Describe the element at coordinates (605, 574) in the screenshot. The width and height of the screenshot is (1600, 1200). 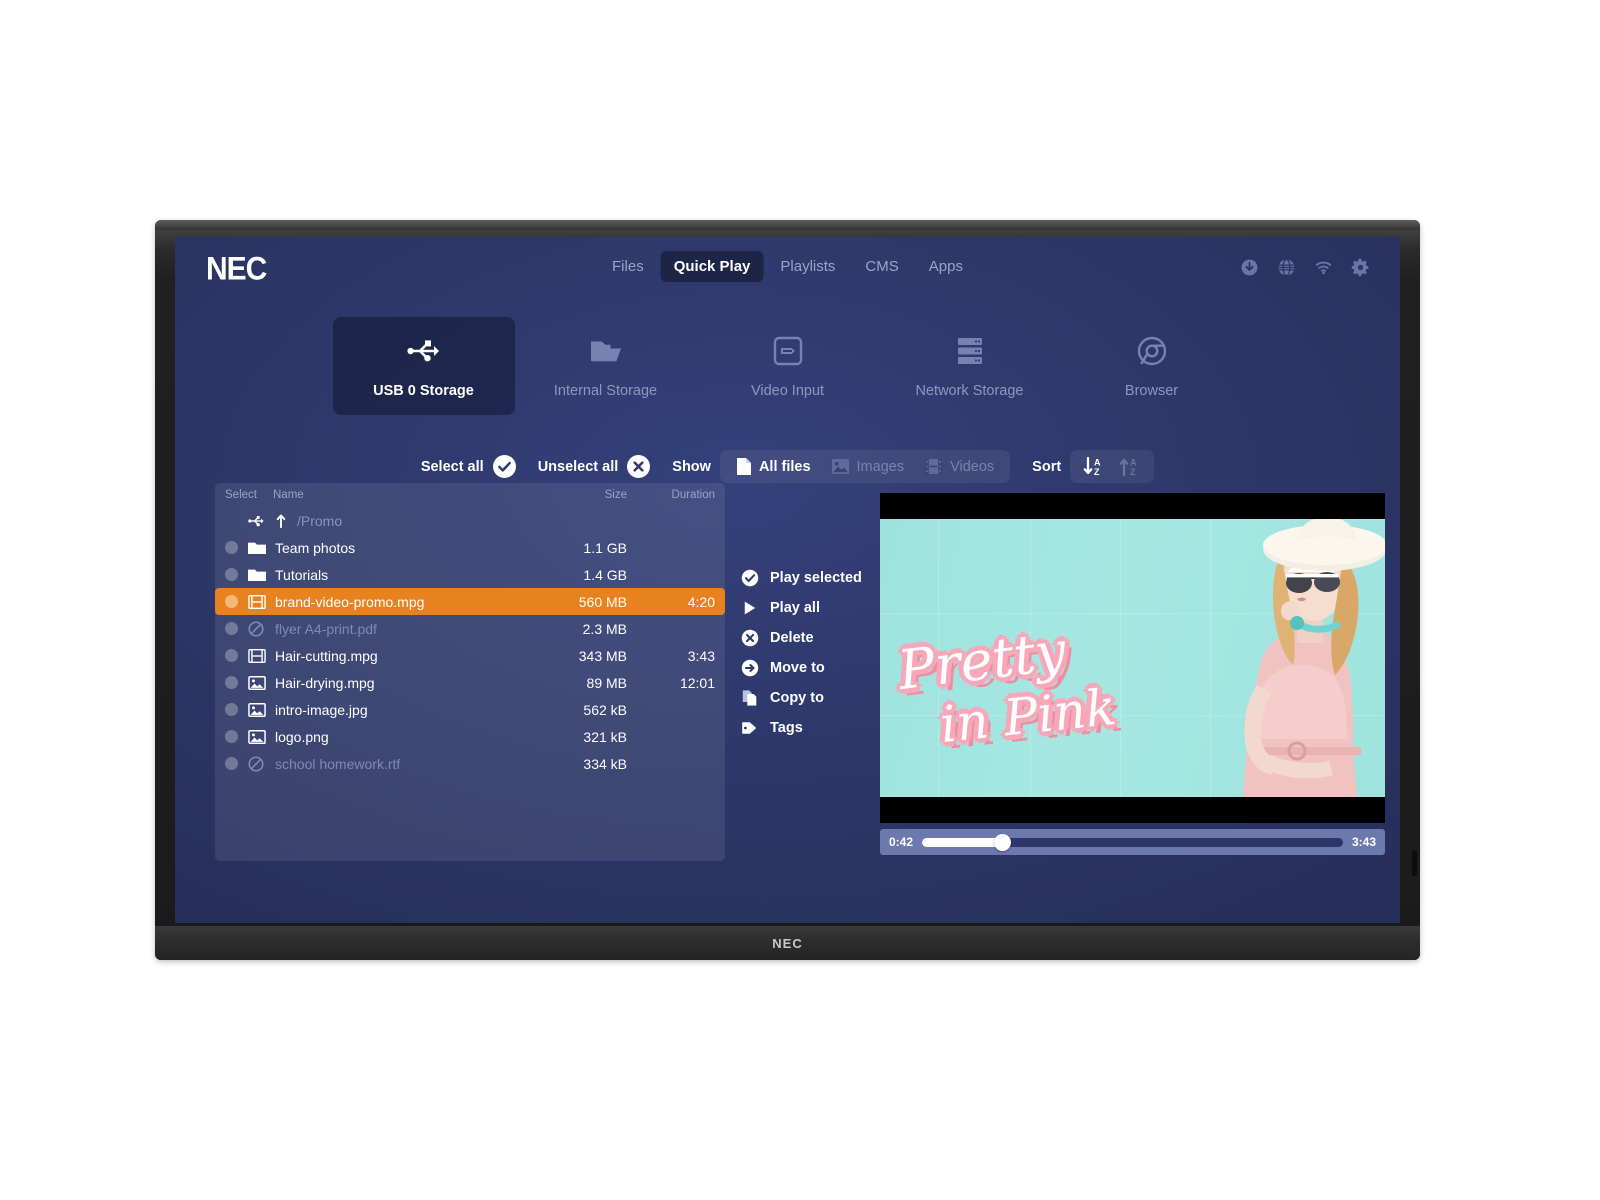
I see `row-size: 1.4 GB` at that location.